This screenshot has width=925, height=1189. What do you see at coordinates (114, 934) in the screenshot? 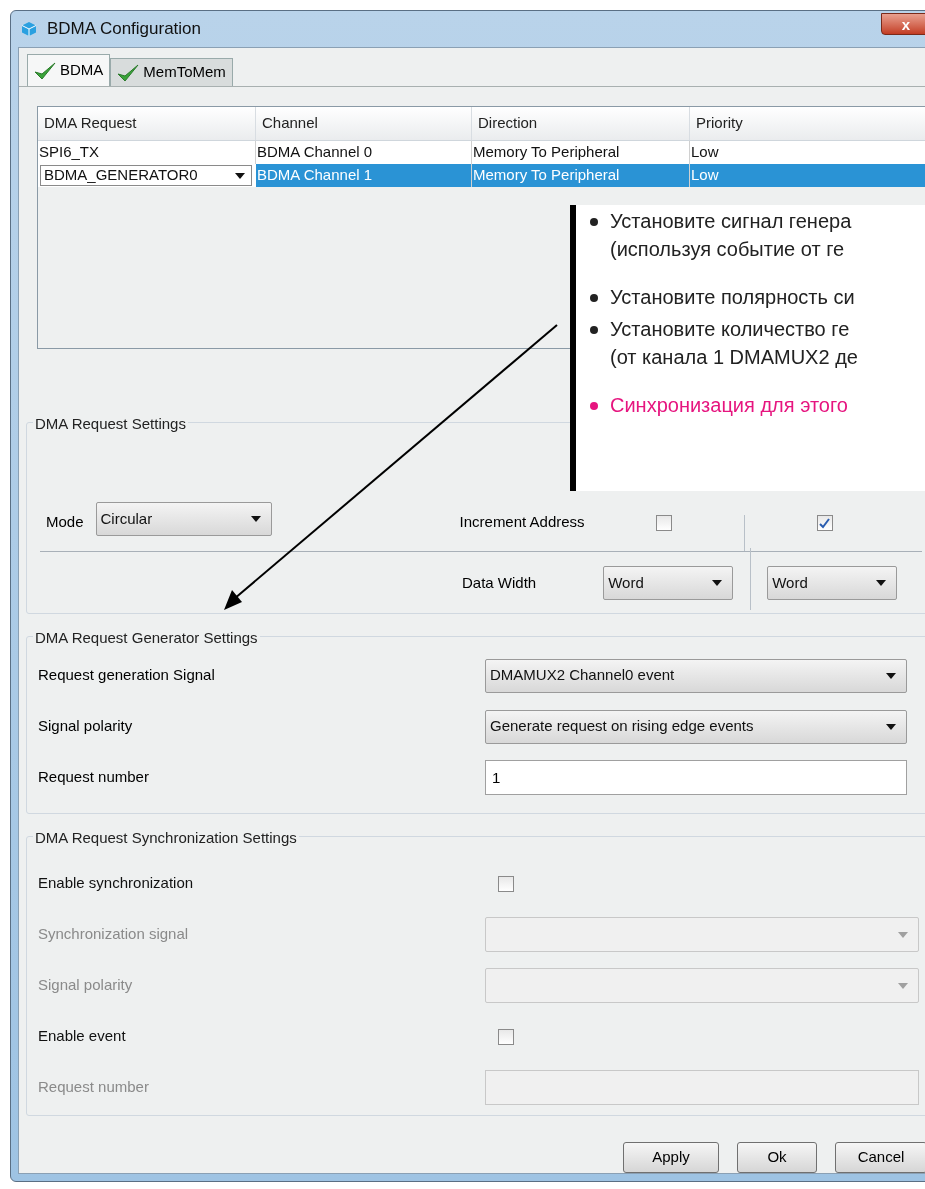
I see `field-label: Synchronization signal` at bounding box center [114, 934].